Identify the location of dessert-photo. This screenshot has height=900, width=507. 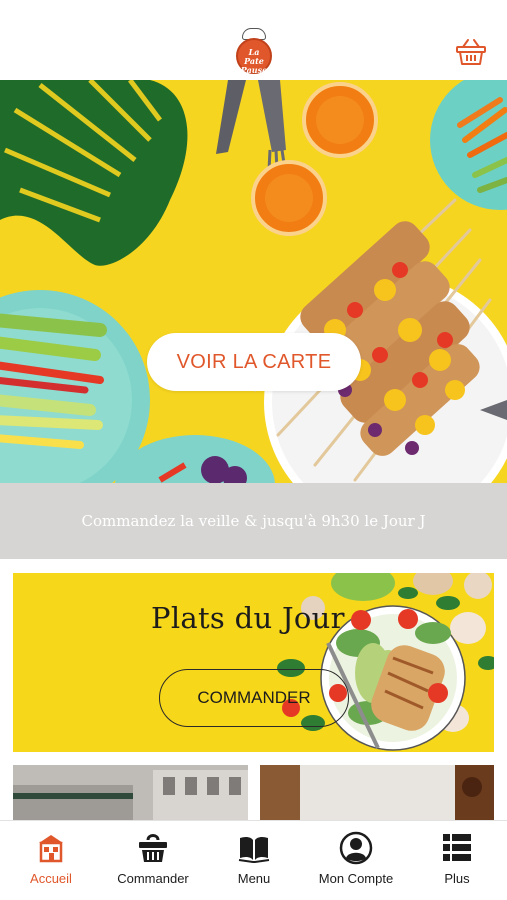
(377, 792).